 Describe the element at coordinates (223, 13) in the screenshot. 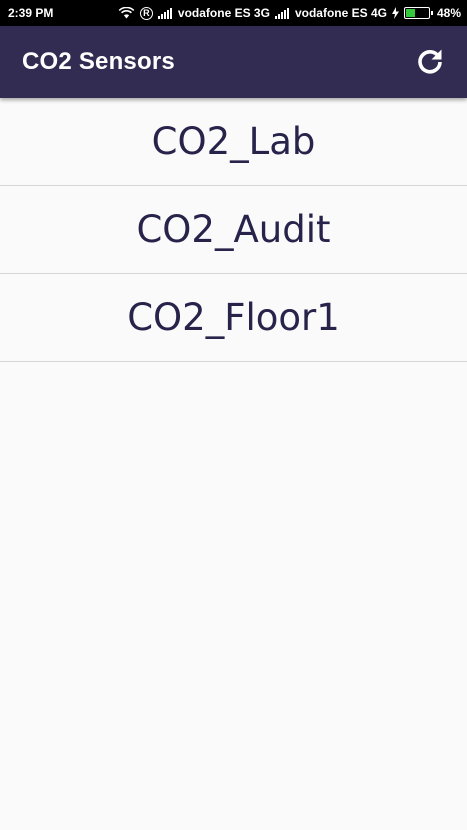

I see `carrier-label-1: vodafone ES 3G` at that location.